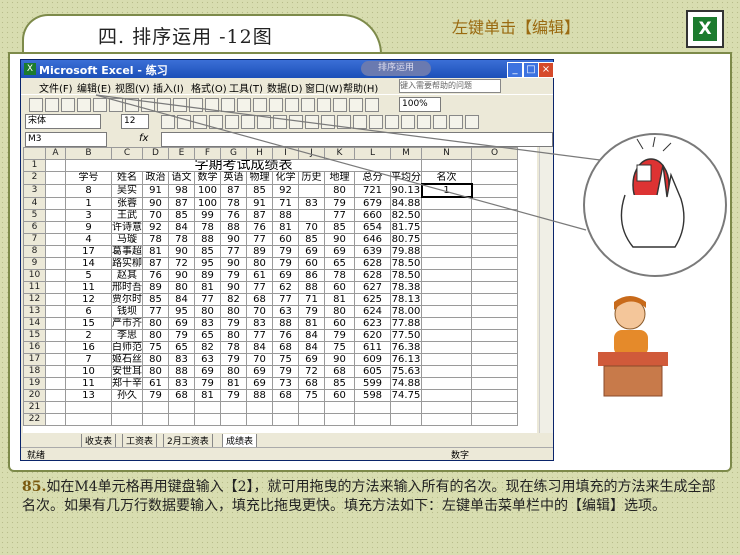 This screenshot has height=555, width=740. What do you see at coordinates (34, 487) in the screenshot?
I see `caption-number: 85.` at bounding box center [34, 487].